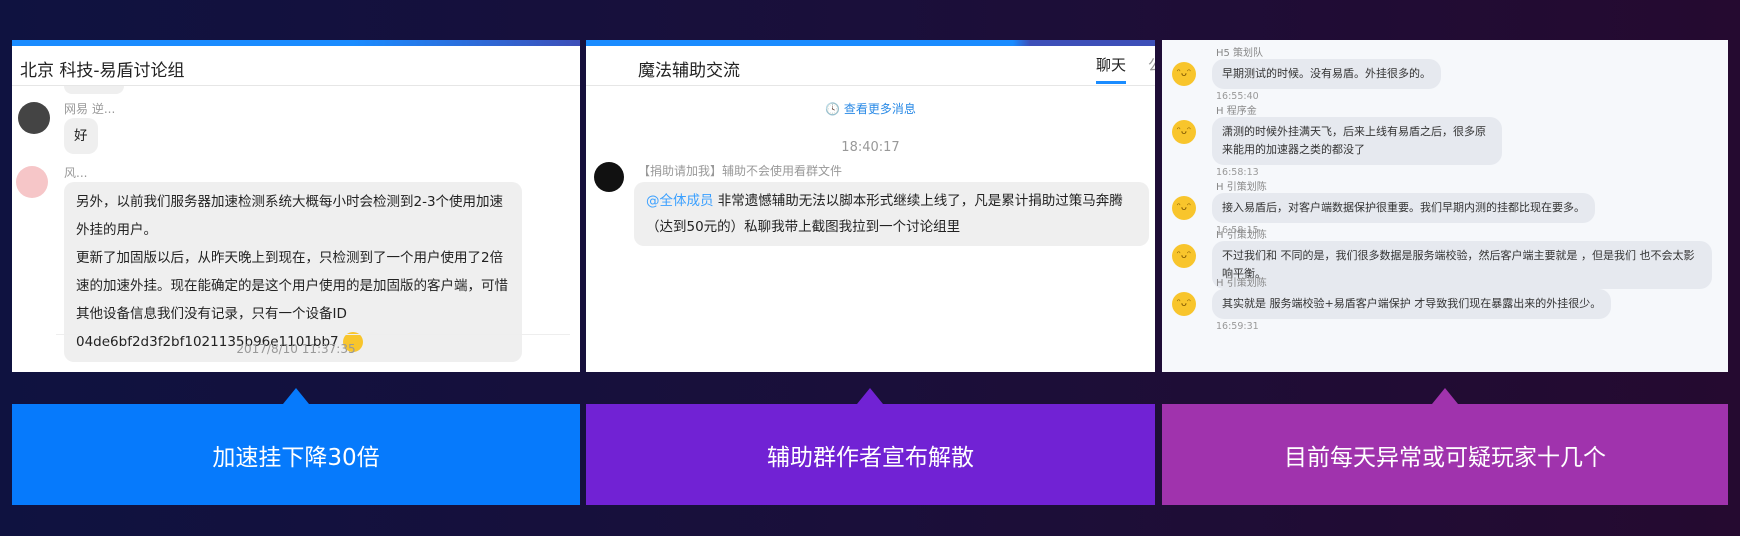 This screenshot has height=536, width=1740. I want to click on sender-name: 【捐助请加我】辅助不会使用看群文件, so click(740, 171).